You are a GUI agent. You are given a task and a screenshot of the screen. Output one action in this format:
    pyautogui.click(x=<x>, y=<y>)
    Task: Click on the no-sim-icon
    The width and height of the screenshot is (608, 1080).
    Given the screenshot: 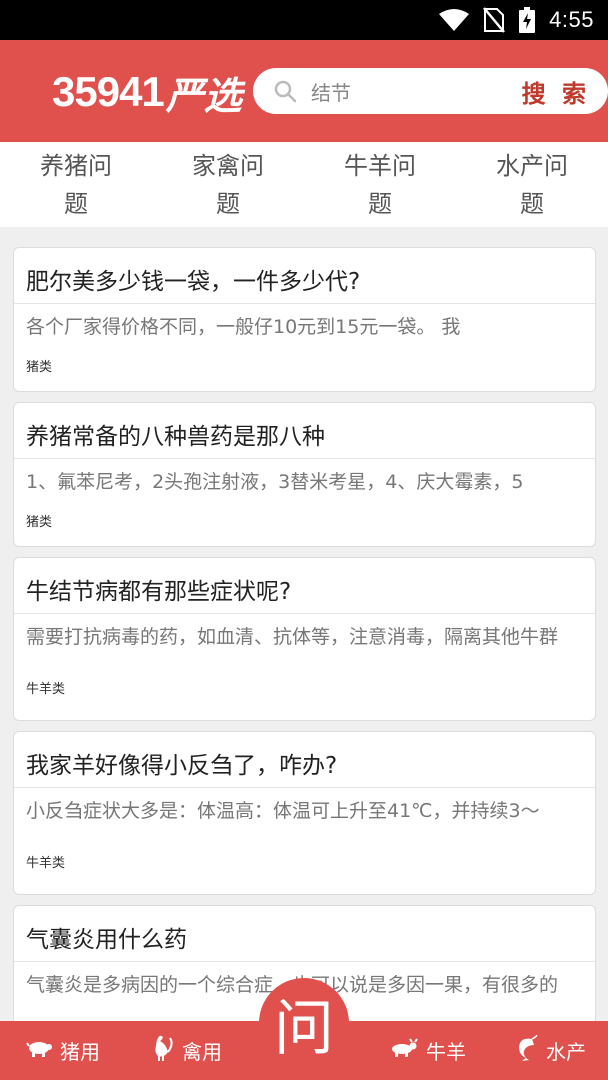 What is the action you would take?
    pyautogui.click(x=494, y=20)
    